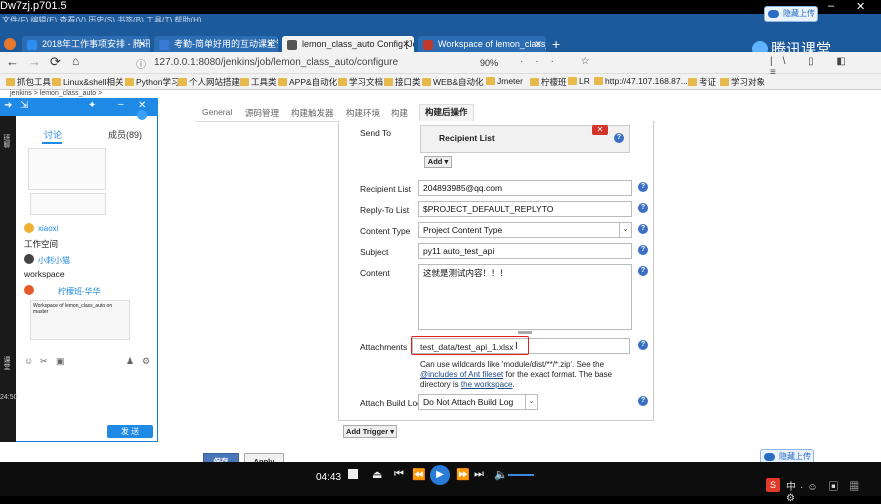  Describe the element at coordinates (525, 332) in the screenshot. I see `textarea-resize-handle` at that location.